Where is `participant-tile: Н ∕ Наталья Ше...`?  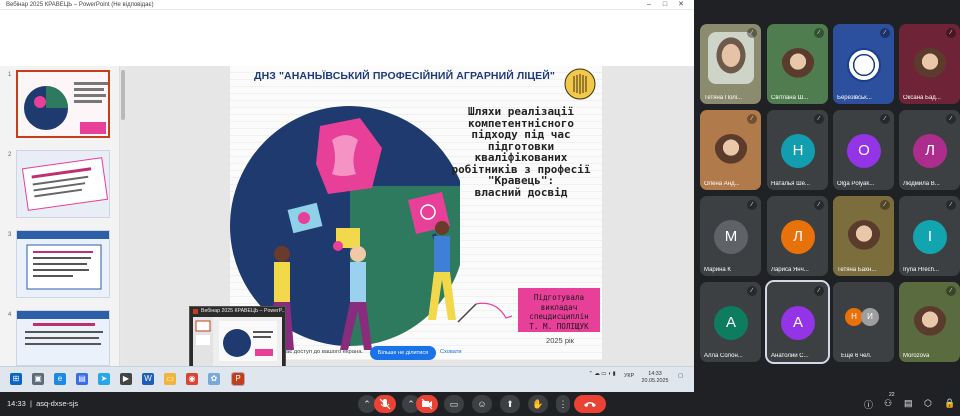
participant-tile: Н ∕ Наталья Ше... is located at coordinates (797, 150).